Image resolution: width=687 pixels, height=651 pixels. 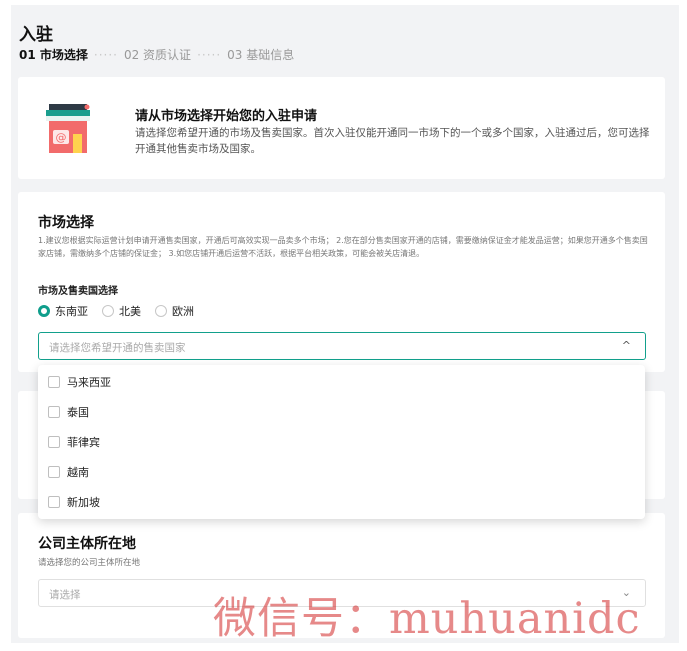 What do you see at coordinates (226, 116) in the screenshot?
I see `intro-title: 请从市场选择开始您的入驻申请` at bounding box center [226, 116].